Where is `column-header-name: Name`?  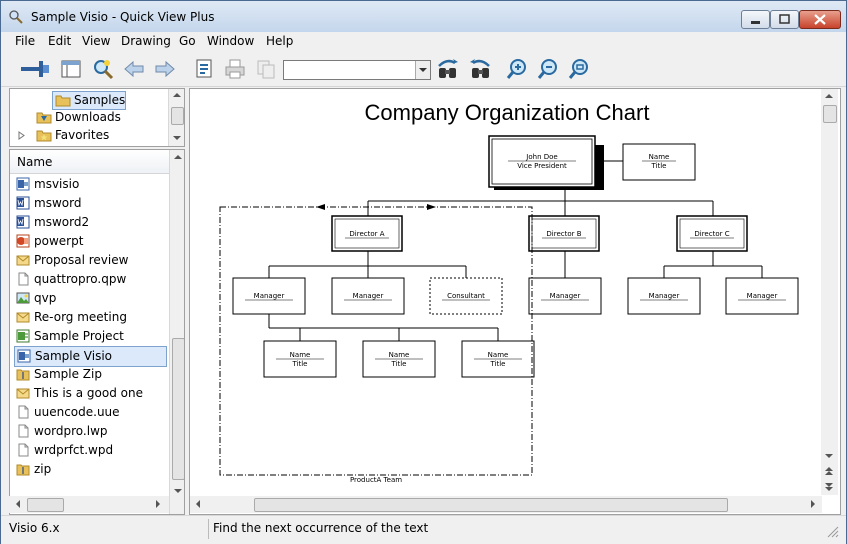 column-header-name: Name is located at coordinates (89, 162).